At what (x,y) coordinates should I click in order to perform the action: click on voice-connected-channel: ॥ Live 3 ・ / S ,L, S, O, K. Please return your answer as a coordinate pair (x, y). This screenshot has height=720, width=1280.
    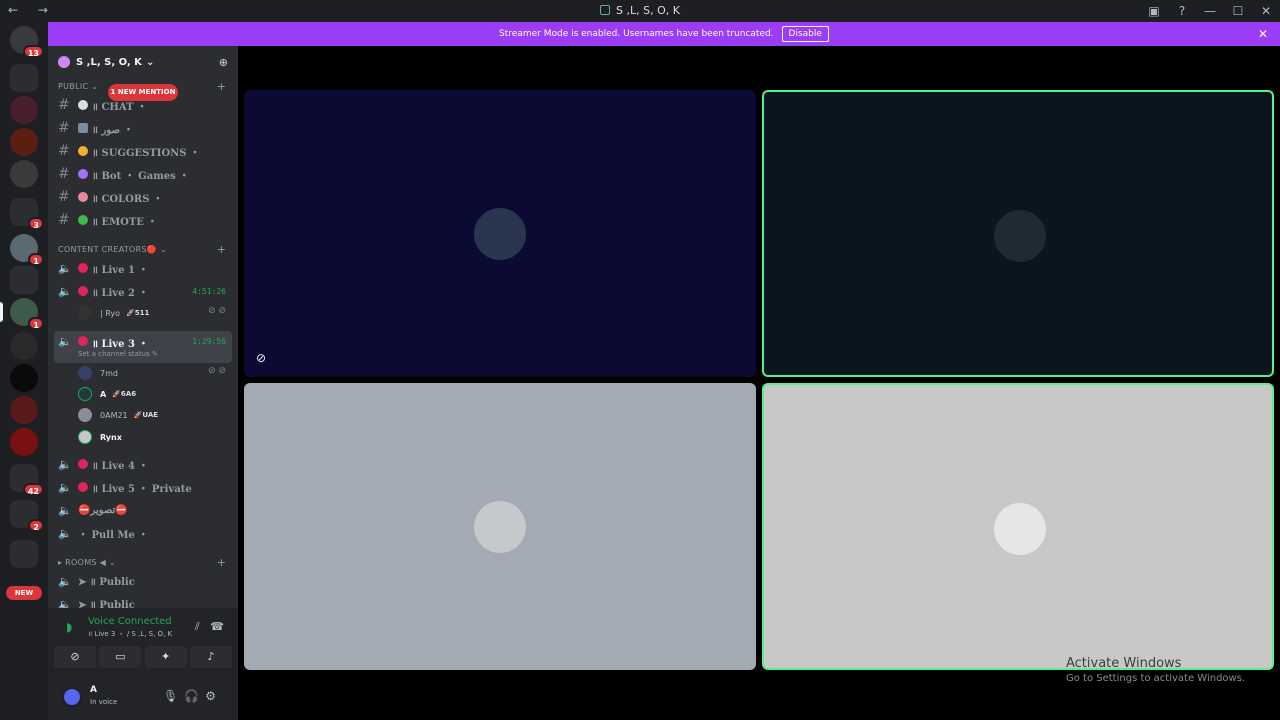
    Looking at the image, I should click on (130, 634).